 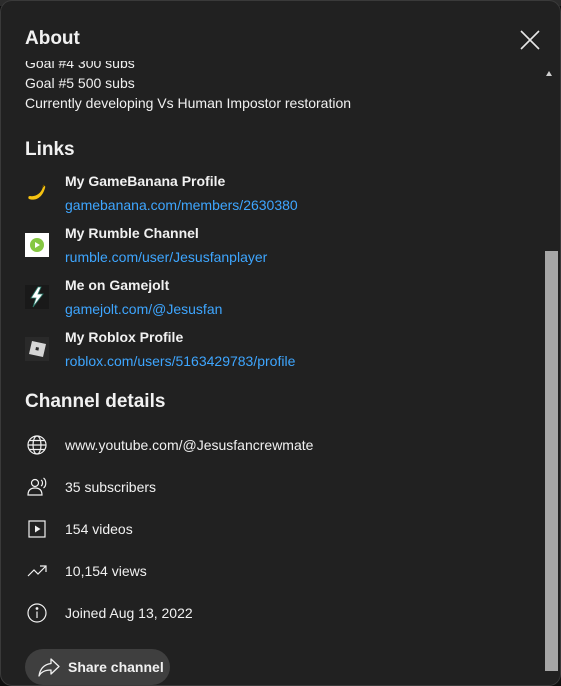 I want to click on scrollbar-thumb, so click(x=551, y=461).